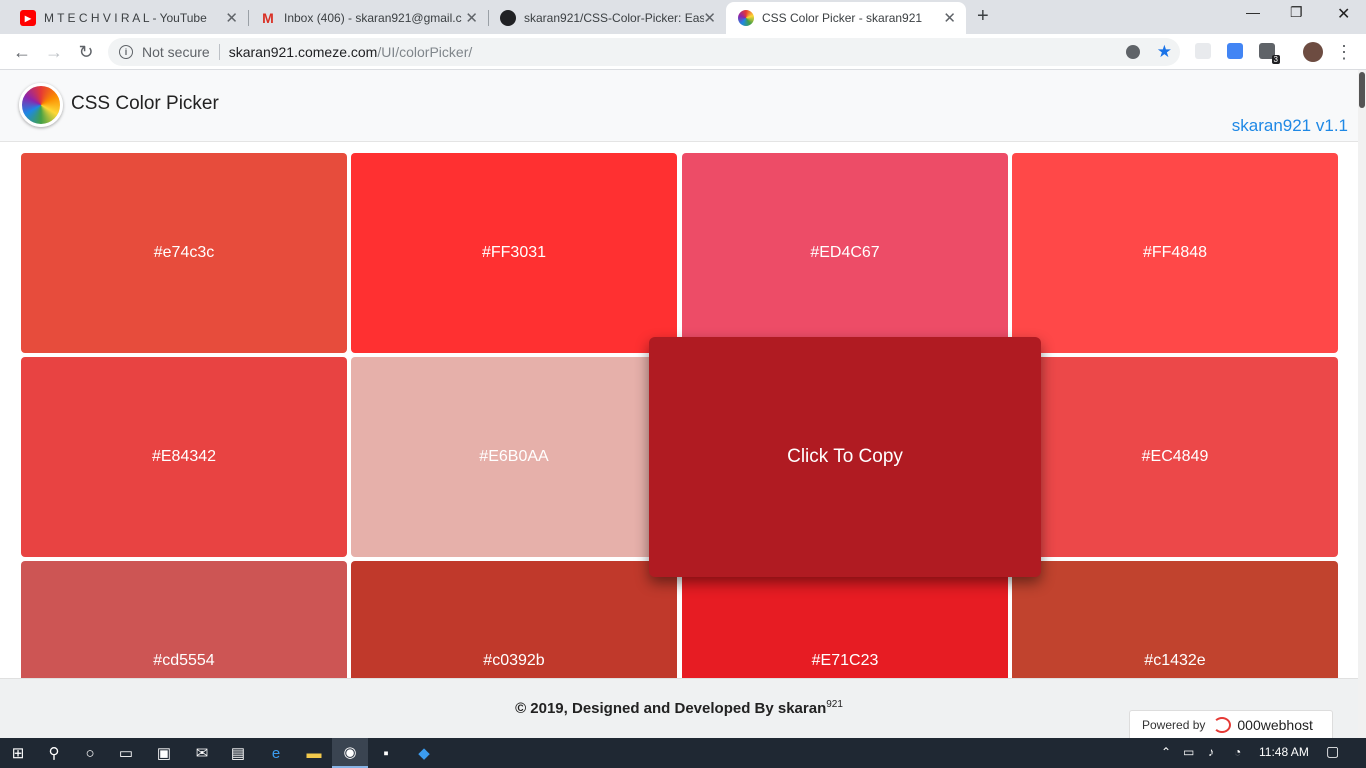 Image resolution: width=1366 pixels, height=768 pixels. I want to click on color-swatch: #EC4849, so click(1175, 457).